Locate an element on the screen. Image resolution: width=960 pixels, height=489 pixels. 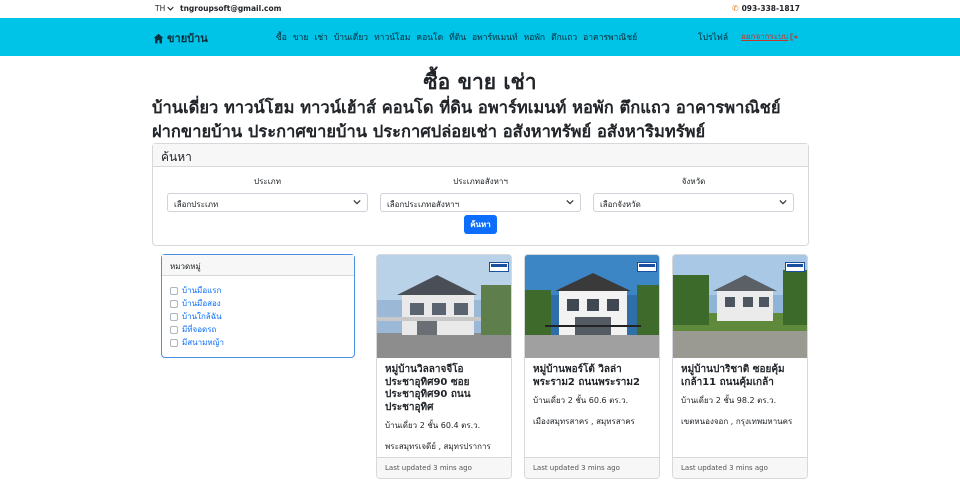
category-item-second-hand: บ้านมือสอง is located at coordinates (258, 303).